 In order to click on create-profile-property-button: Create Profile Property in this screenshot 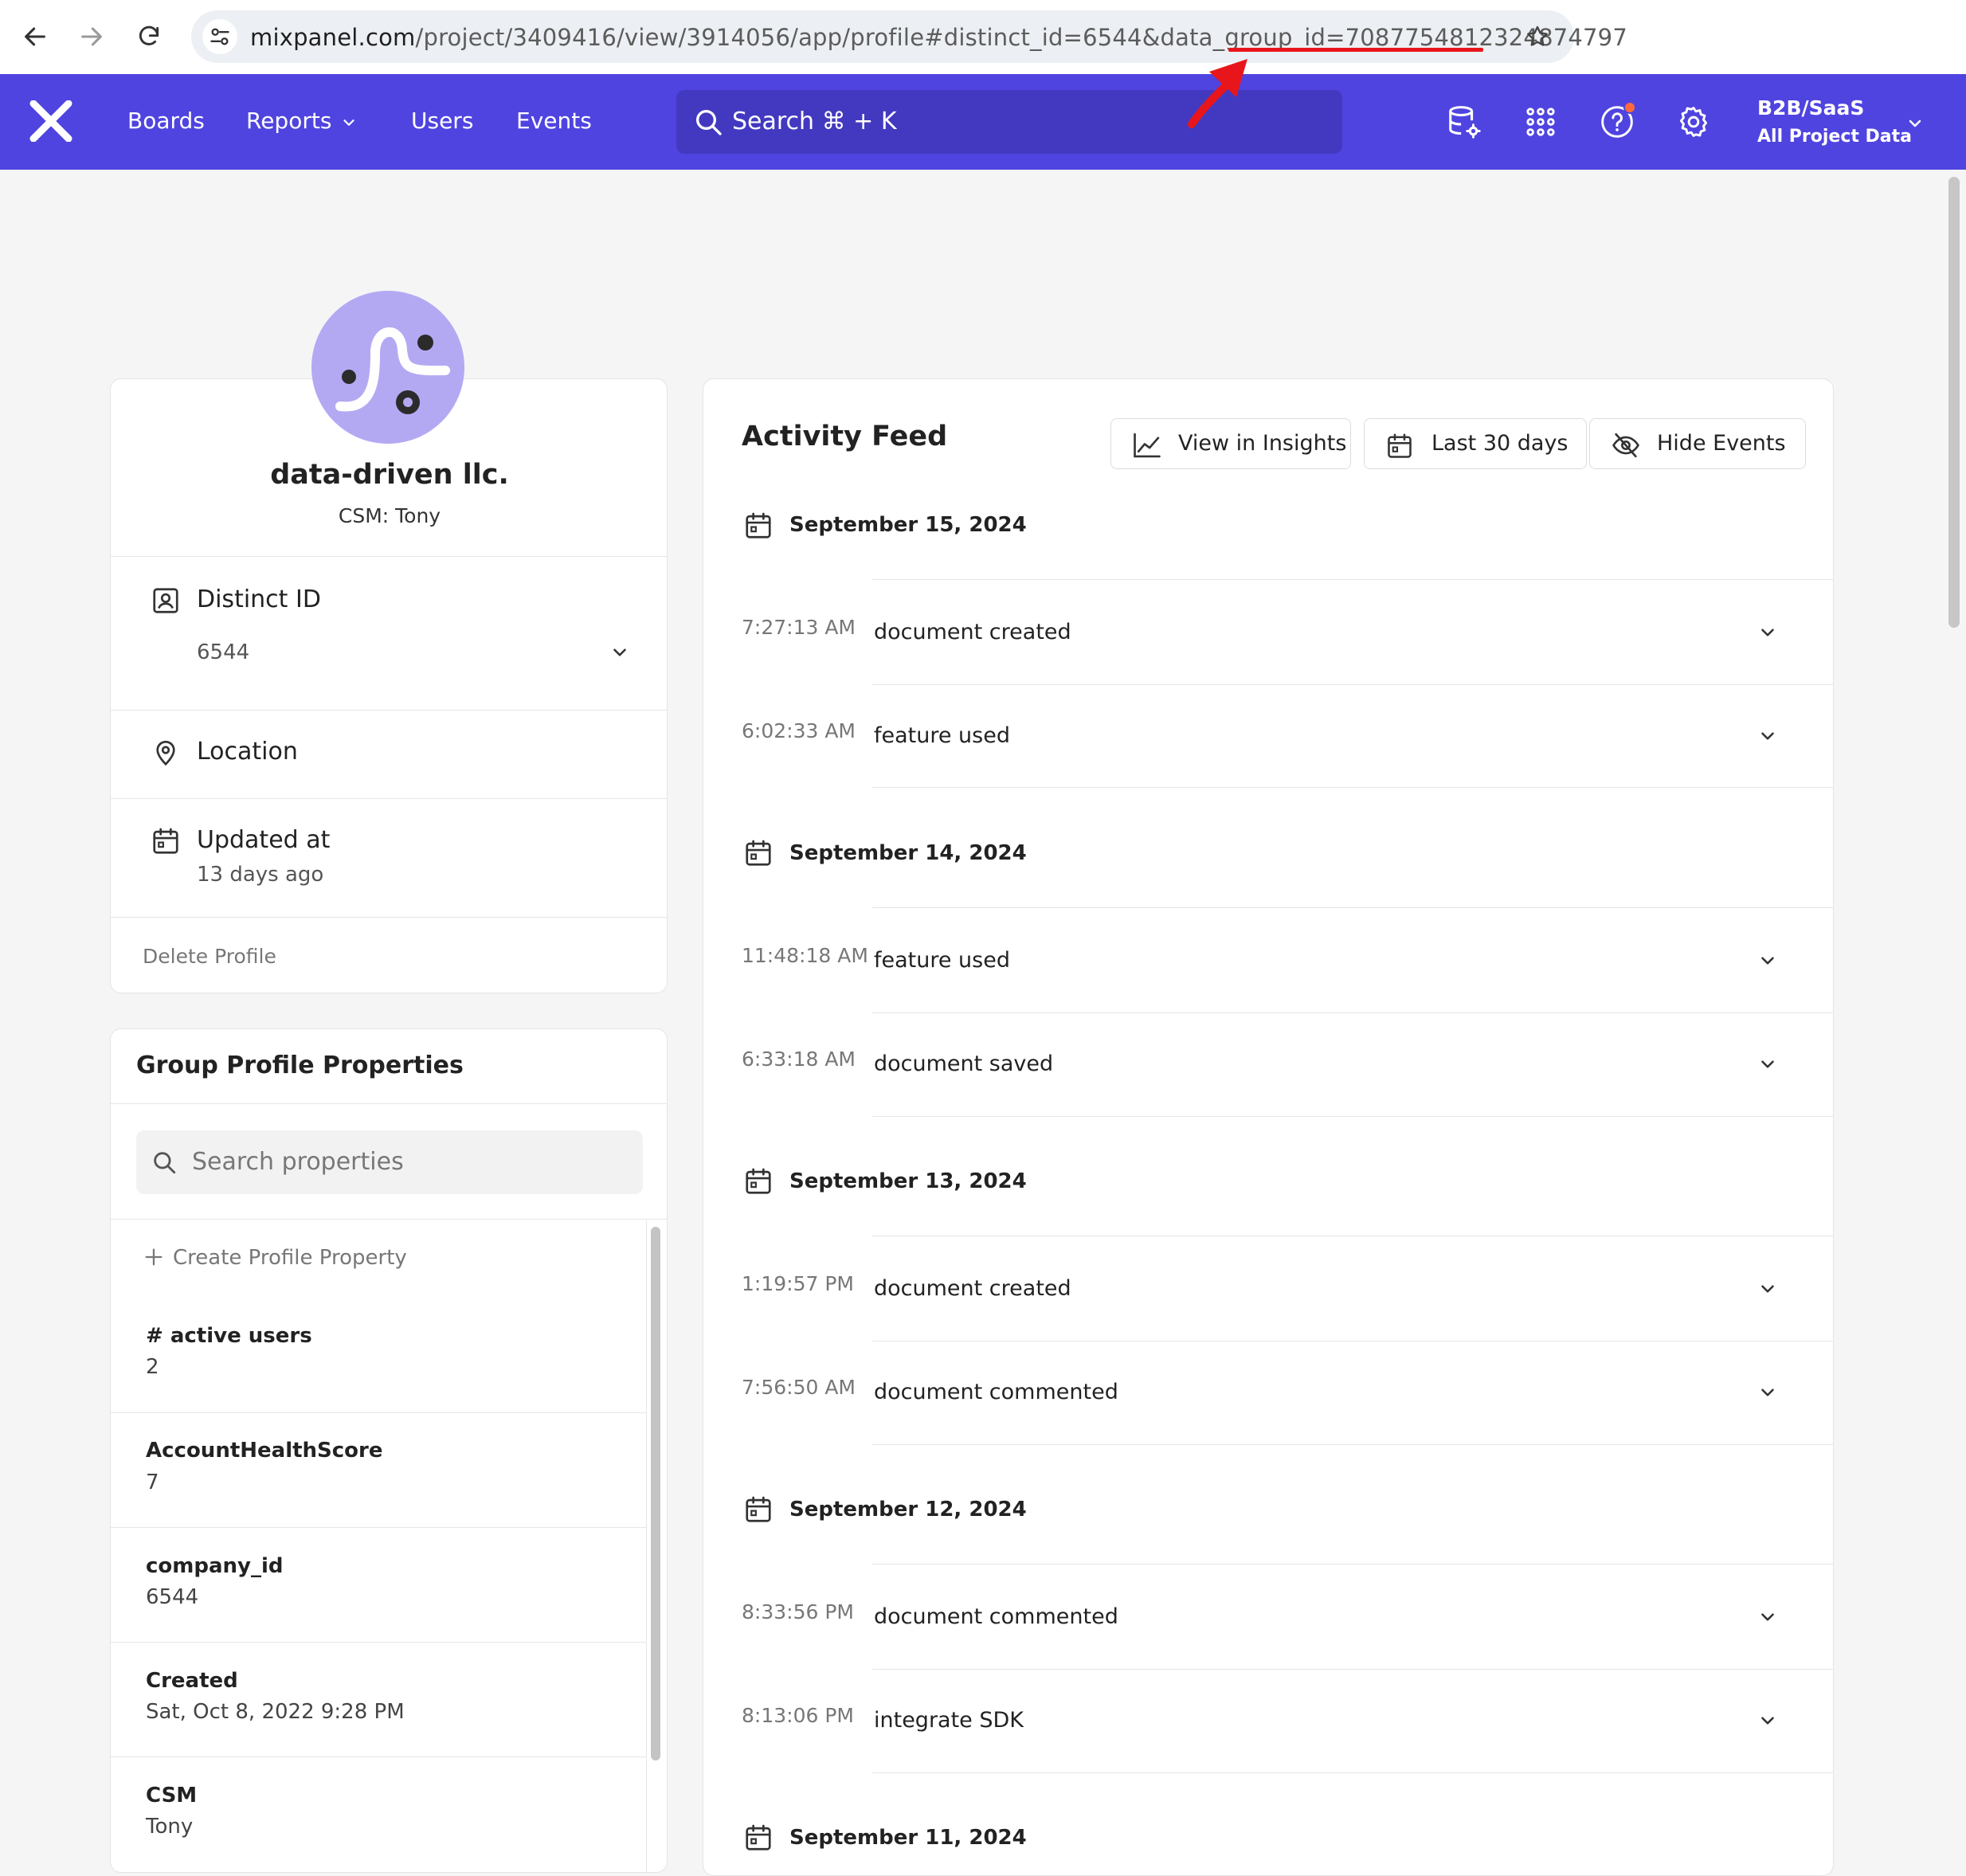, I will do `click(275, 1258)`.